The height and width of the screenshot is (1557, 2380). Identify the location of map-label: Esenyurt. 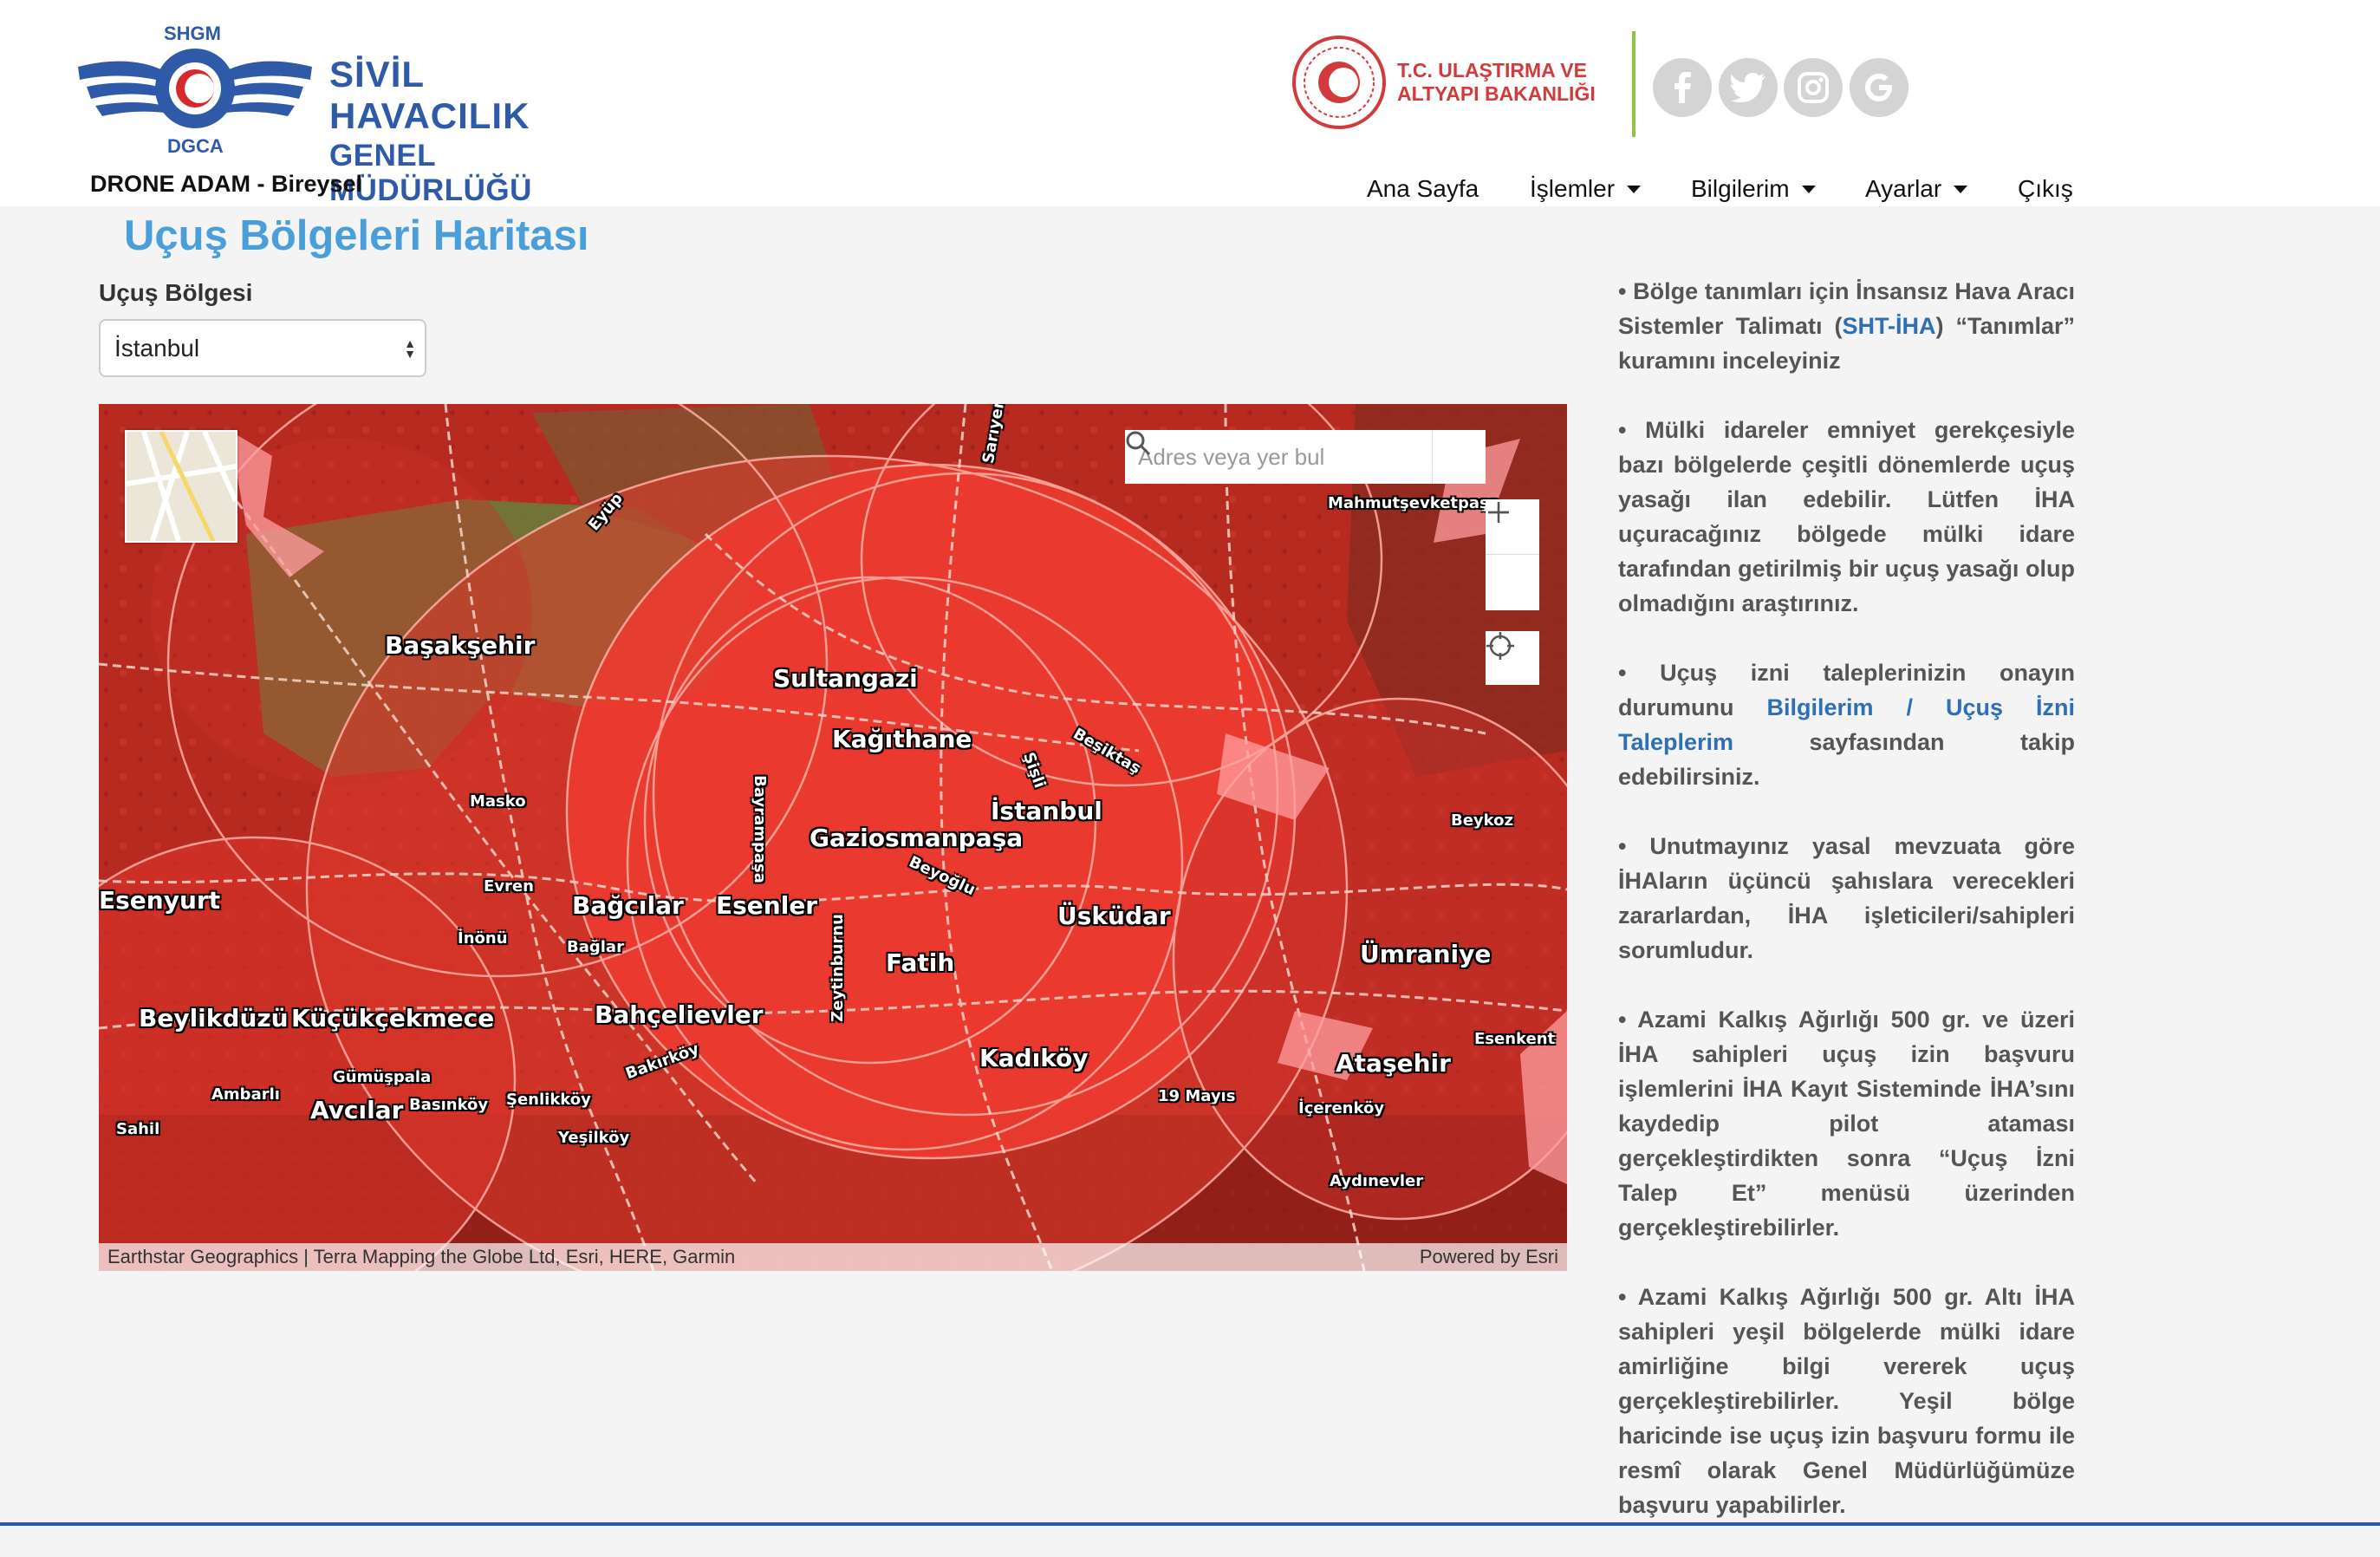
(160, 900).